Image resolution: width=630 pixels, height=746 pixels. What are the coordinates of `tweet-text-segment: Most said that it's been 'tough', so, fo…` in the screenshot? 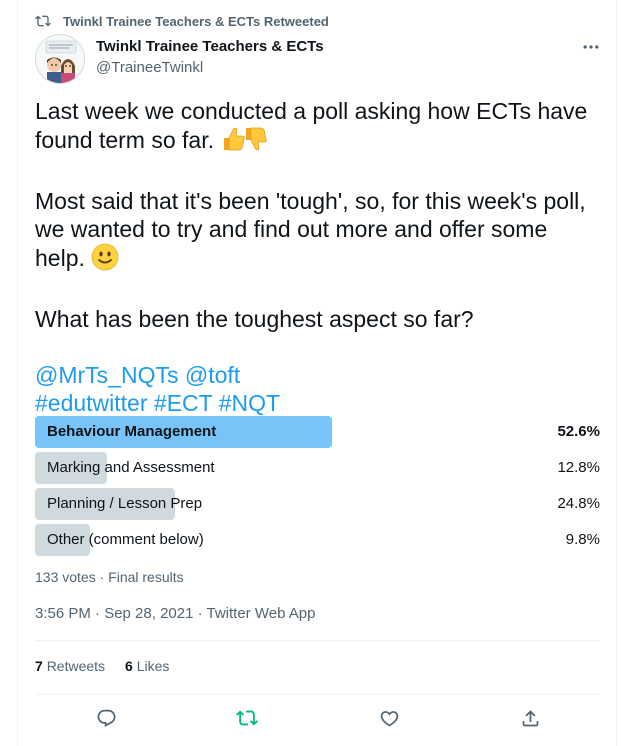 It's located at (310, 201).